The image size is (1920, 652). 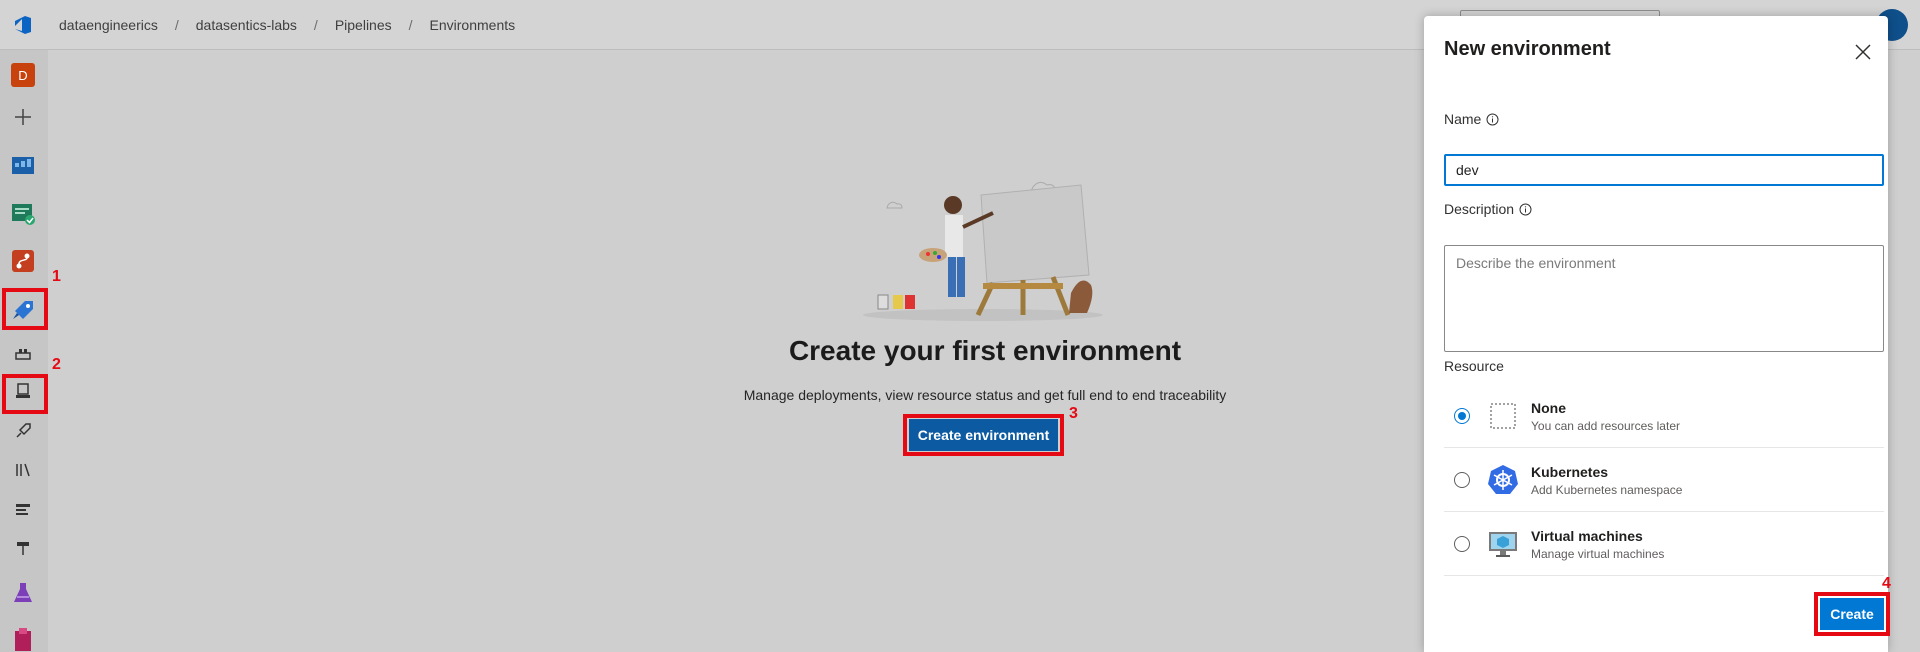 I want to click on boards-icon, so click(x=23, y=165).